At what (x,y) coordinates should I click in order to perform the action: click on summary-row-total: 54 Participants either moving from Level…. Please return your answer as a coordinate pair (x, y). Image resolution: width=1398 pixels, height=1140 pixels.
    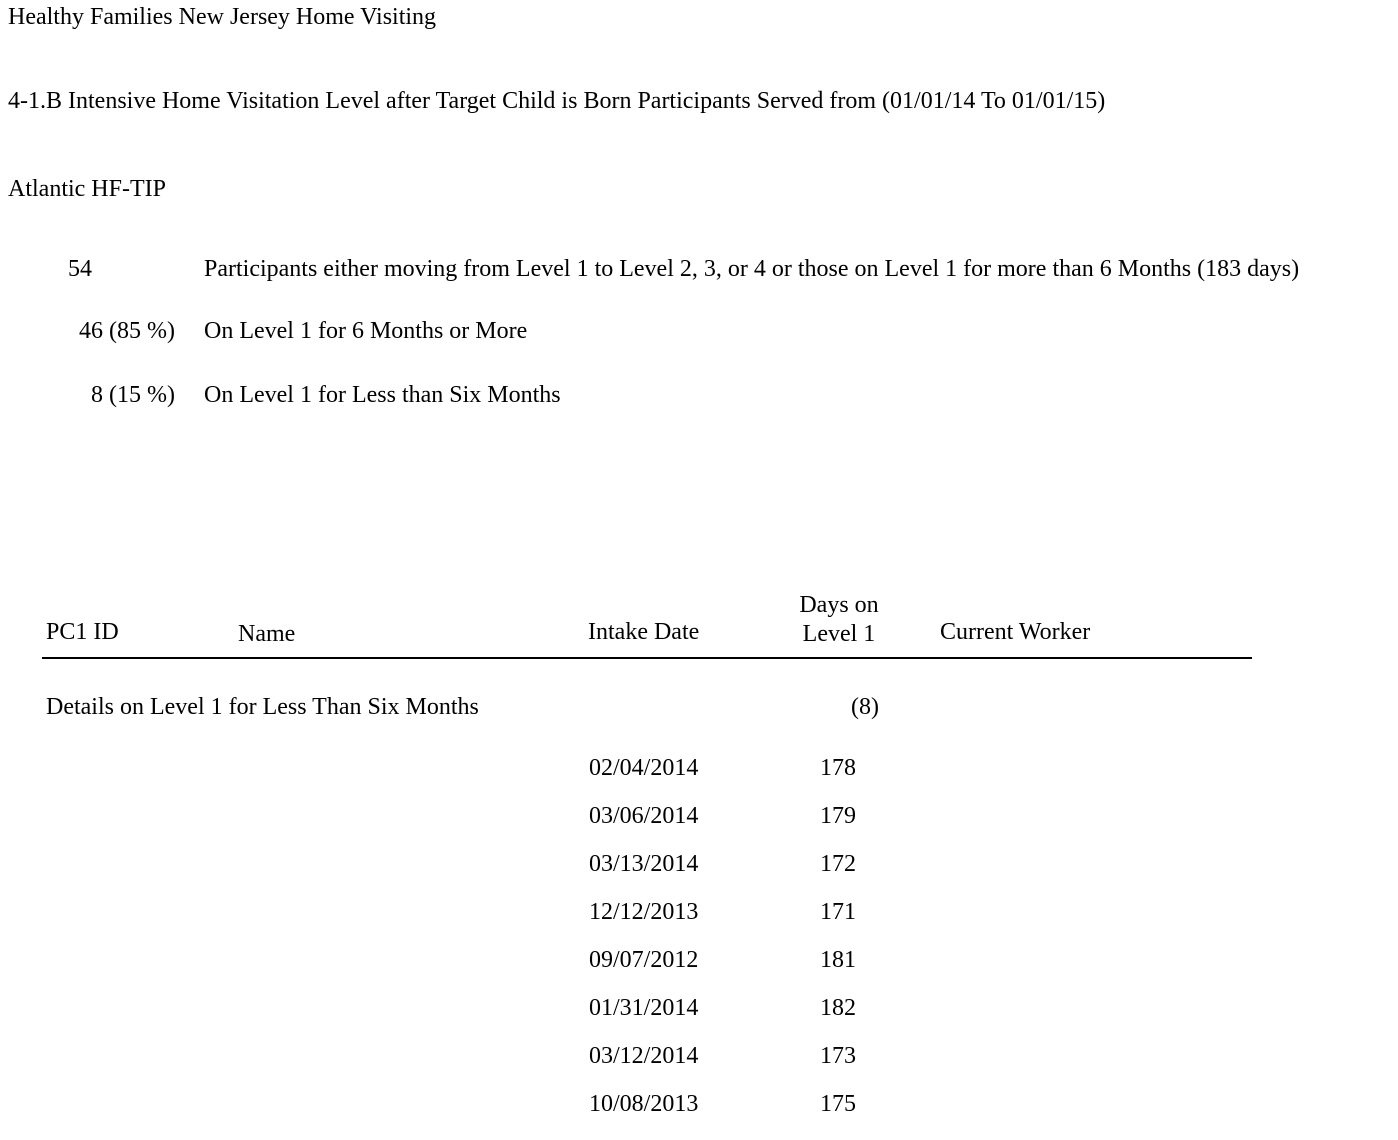
    Looking at the image, I should click on (699, 272).